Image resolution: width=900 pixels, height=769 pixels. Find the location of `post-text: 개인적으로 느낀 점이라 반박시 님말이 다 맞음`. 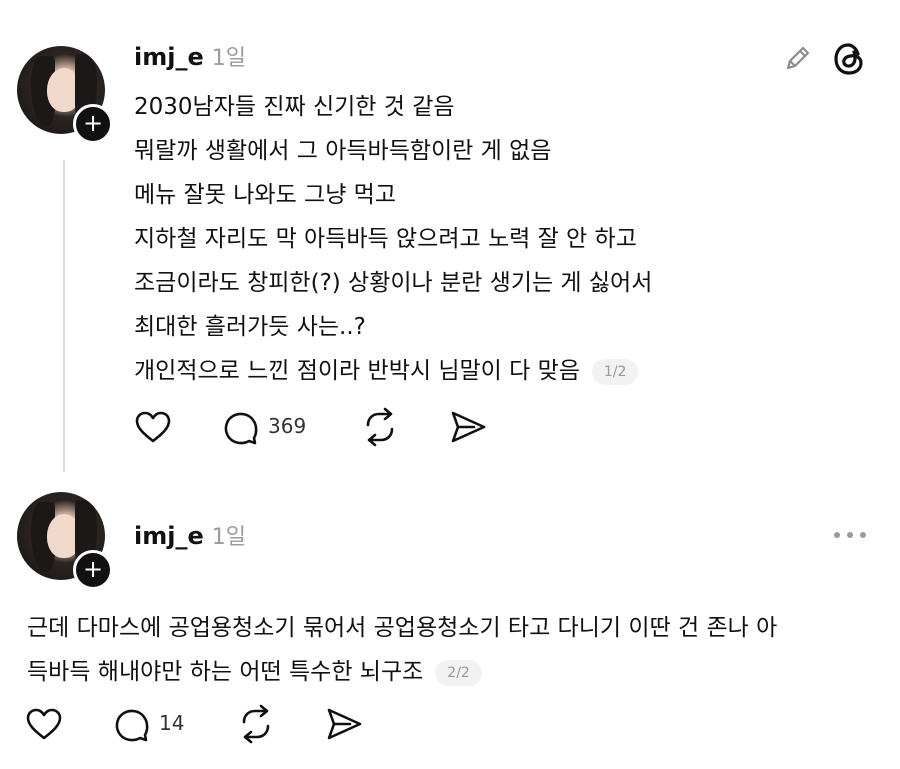

post-text: 개인적으로 느낀 점이라 반박시 님말이 다 맞음 is located at coordinates (357, 371).